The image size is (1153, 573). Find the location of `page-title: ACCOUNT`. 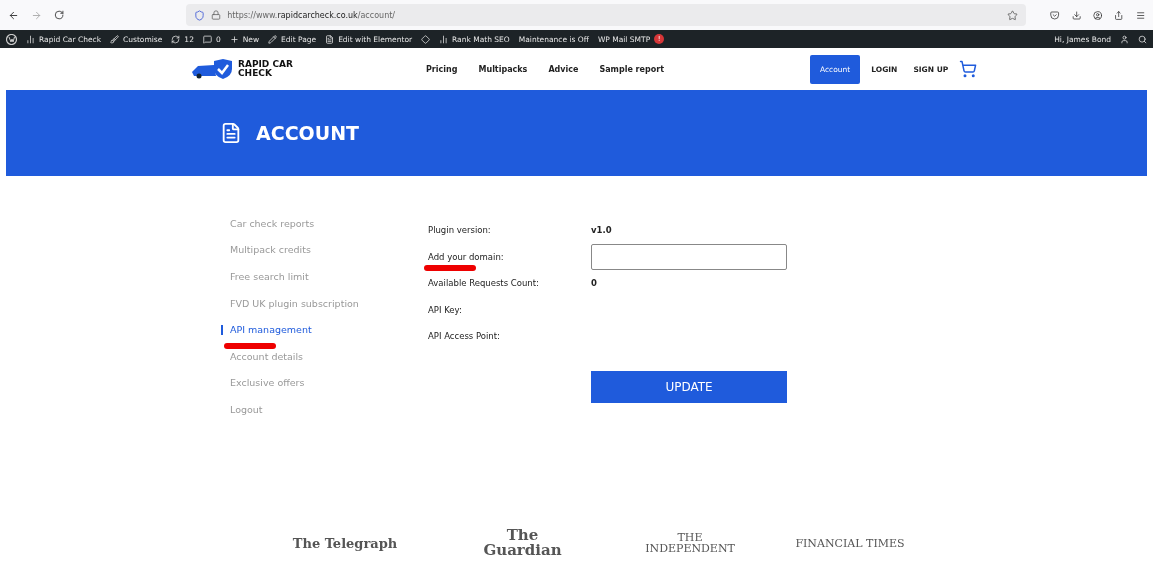

page-title: ACCOUNT is located at coordinates (308, 133).